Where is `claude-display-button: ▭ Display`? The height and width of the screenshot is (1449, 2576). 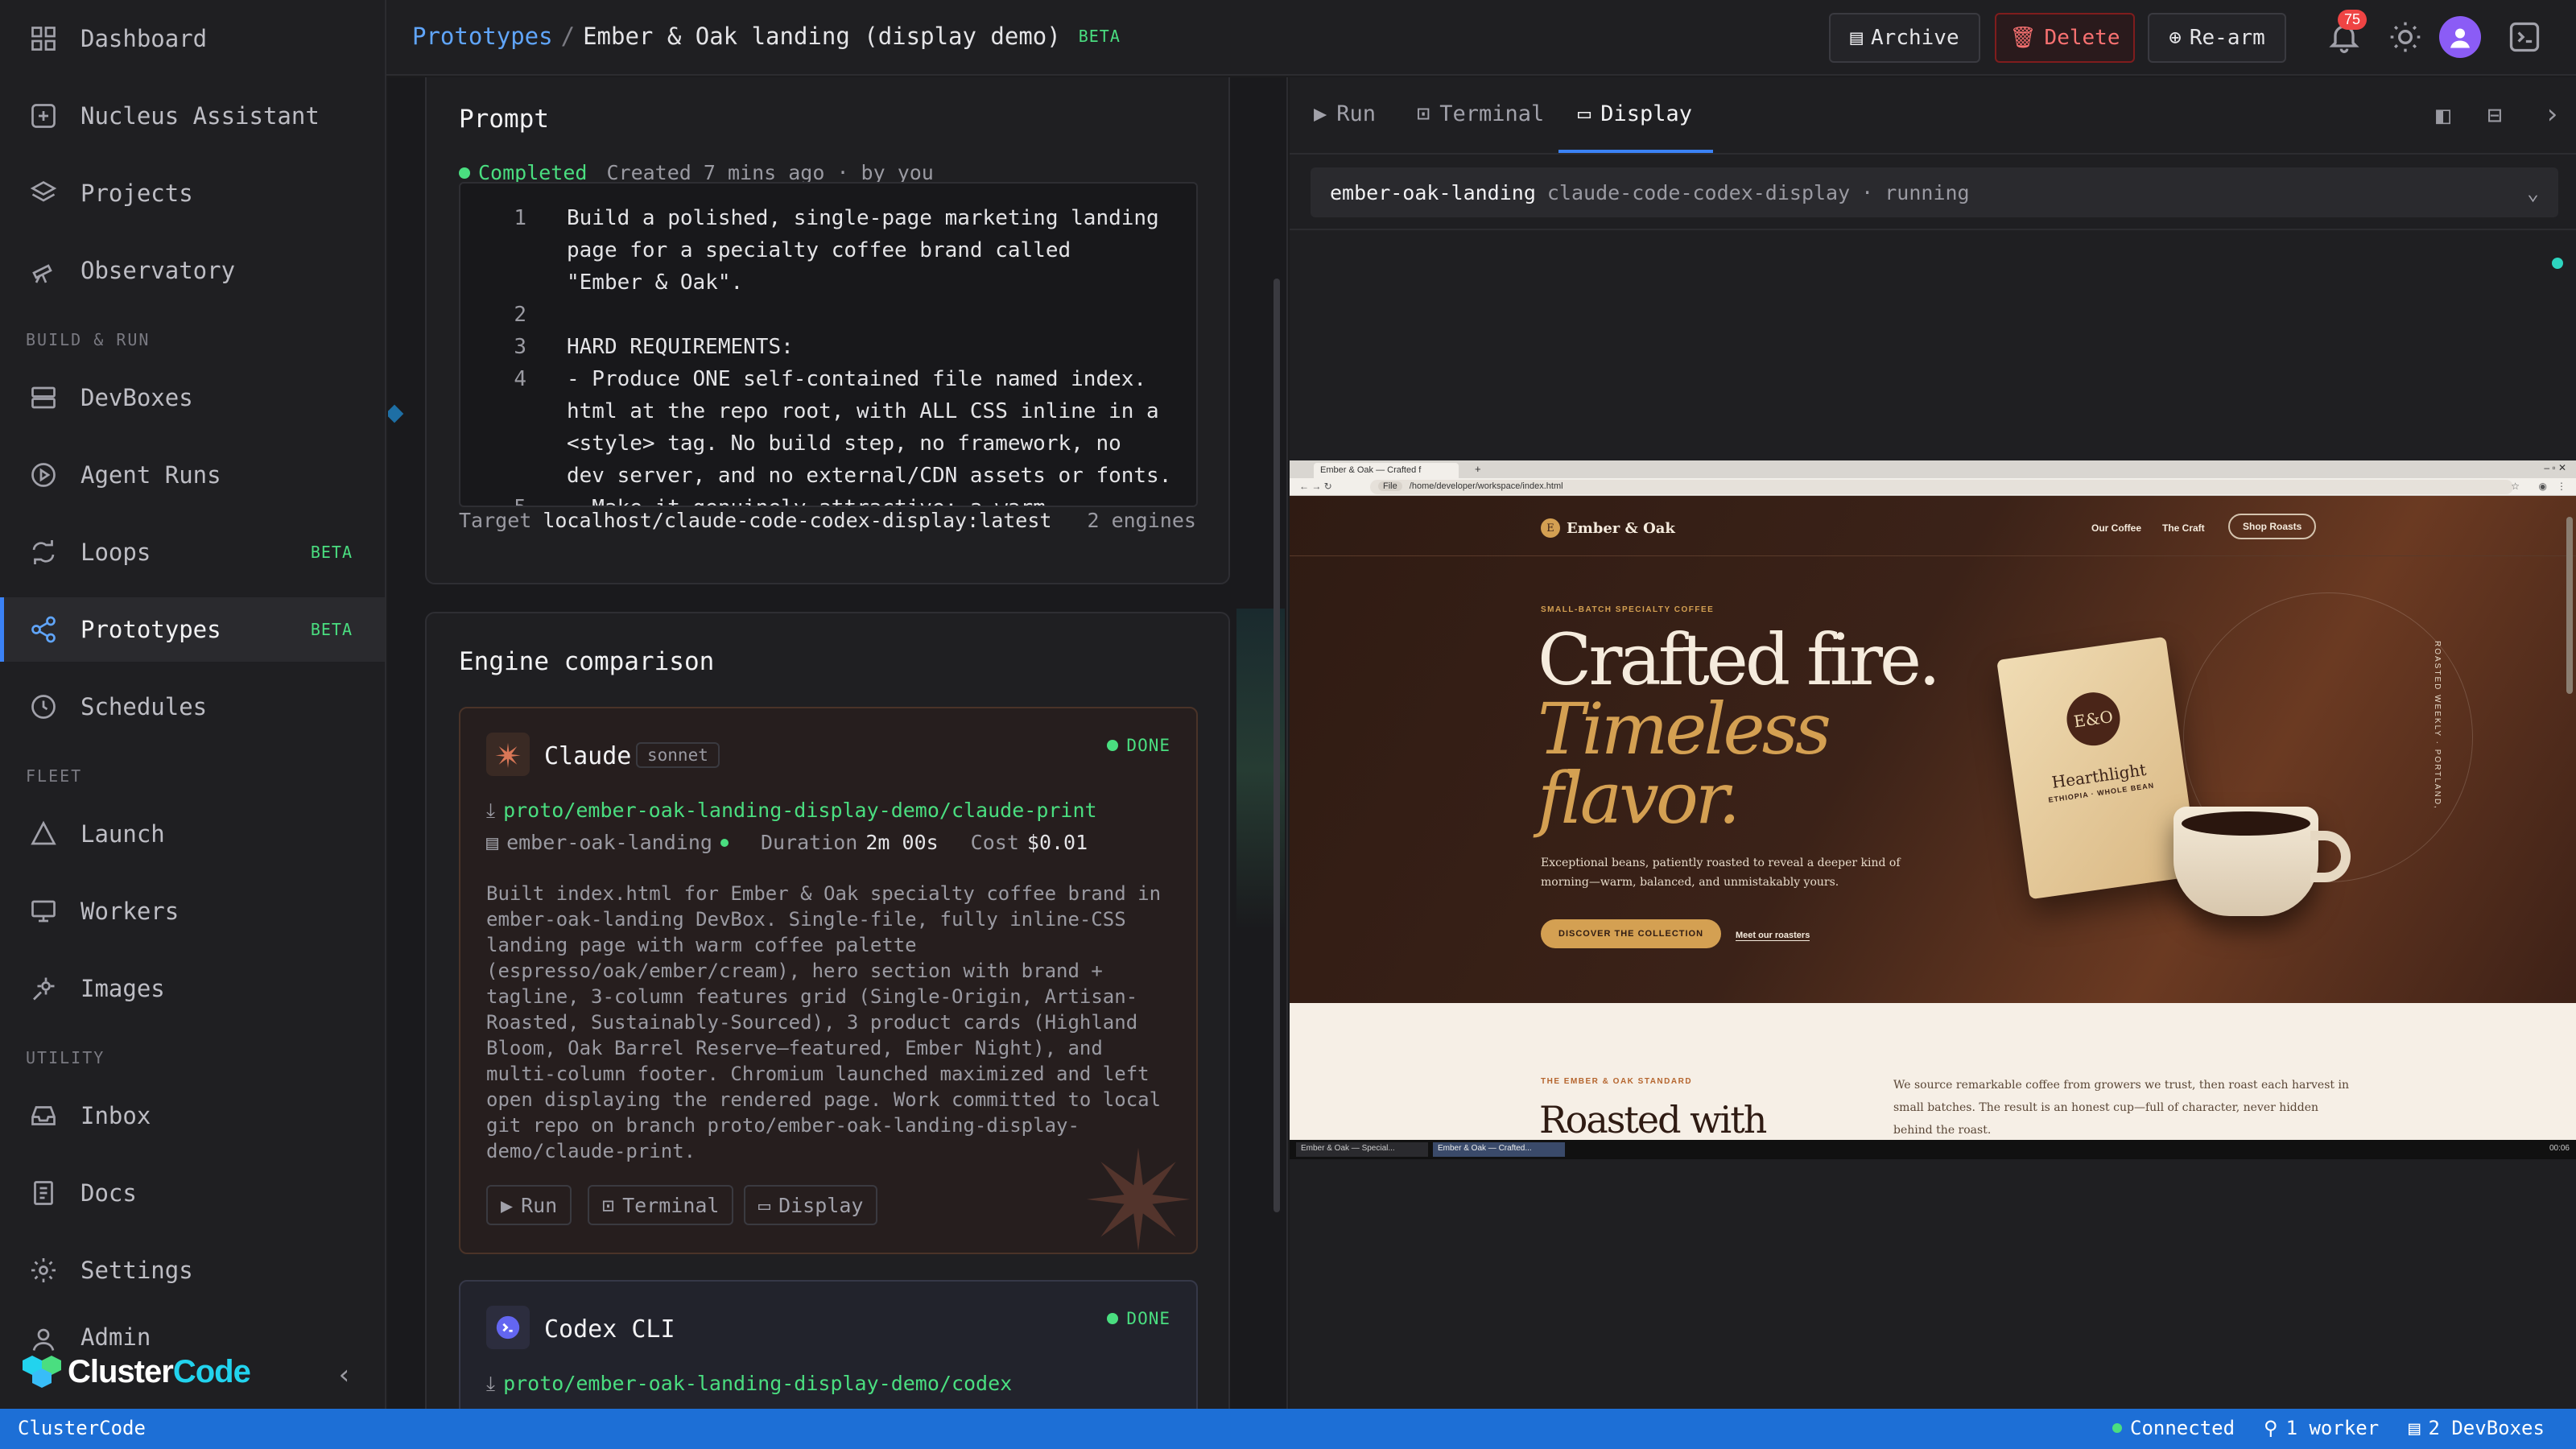 claude-display-button: ▭ Display is located at coordinates (811, 1205).